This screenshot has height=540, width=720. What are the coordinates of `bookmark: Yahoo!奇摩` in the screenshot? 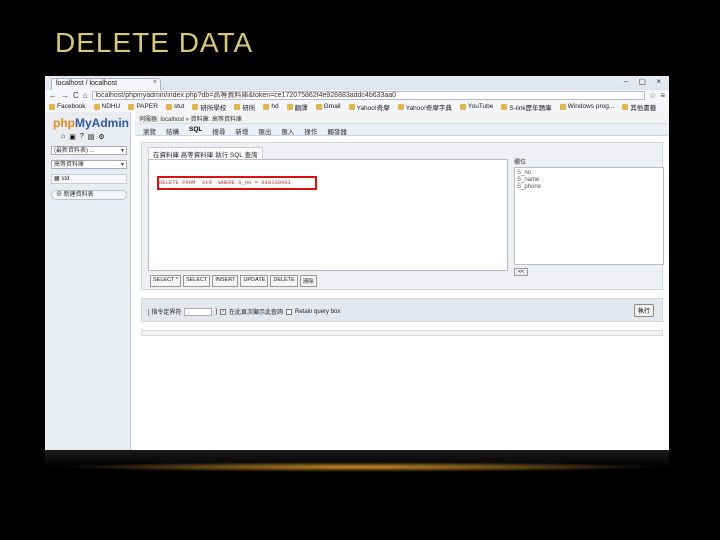 It's located at (369, 107).